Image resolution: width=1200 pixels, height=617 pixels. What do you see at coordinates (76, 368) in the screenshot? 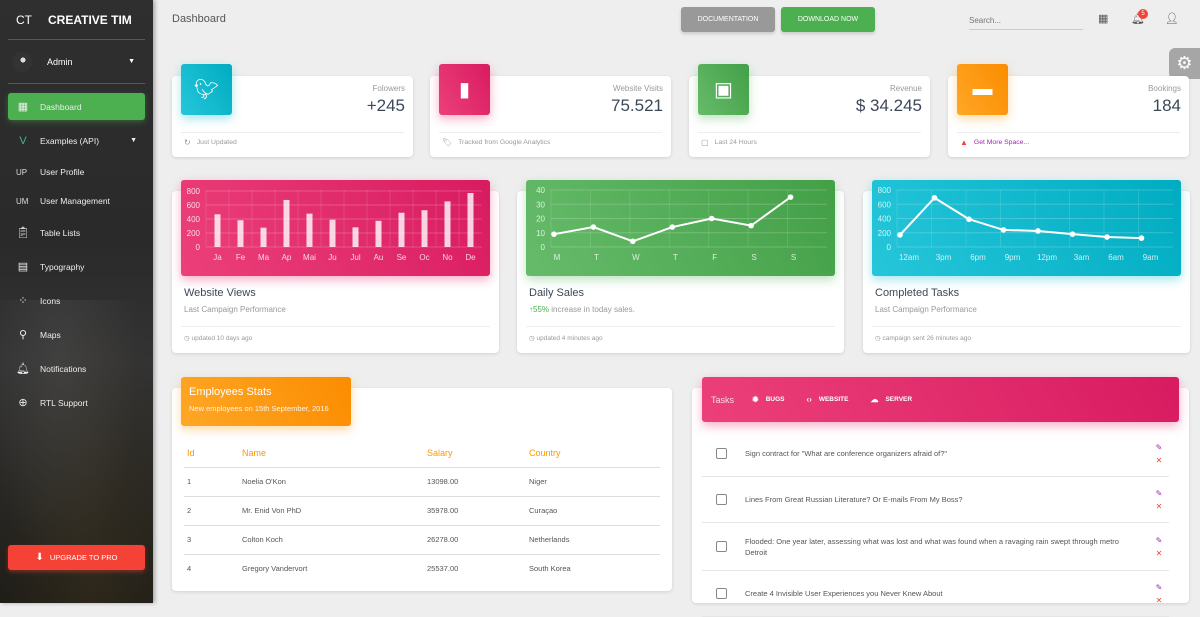
I see `sidebar-item-notifications: 🔔︎ Notifications` at bounding box center [76, 368].